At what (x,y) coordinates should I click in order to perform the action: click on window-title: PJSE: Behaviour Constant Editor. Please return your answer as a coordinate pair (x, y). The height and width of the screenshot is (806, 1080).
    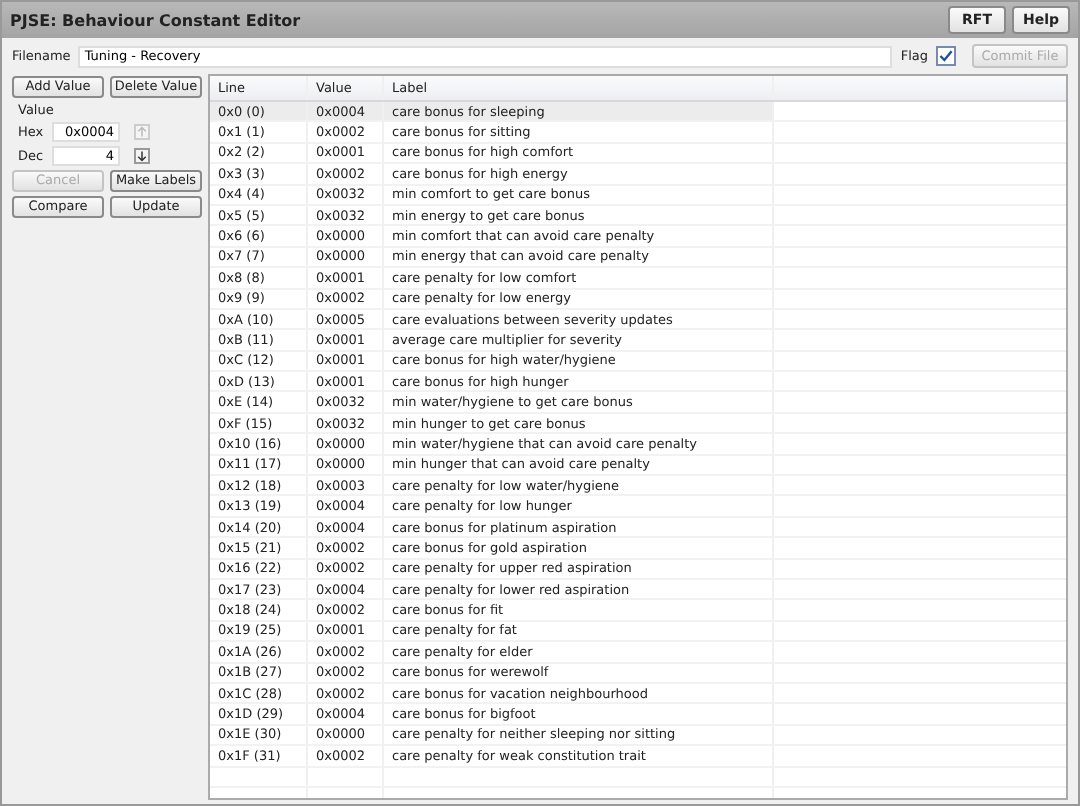
    Looking at the image, I should click on (155, 20).